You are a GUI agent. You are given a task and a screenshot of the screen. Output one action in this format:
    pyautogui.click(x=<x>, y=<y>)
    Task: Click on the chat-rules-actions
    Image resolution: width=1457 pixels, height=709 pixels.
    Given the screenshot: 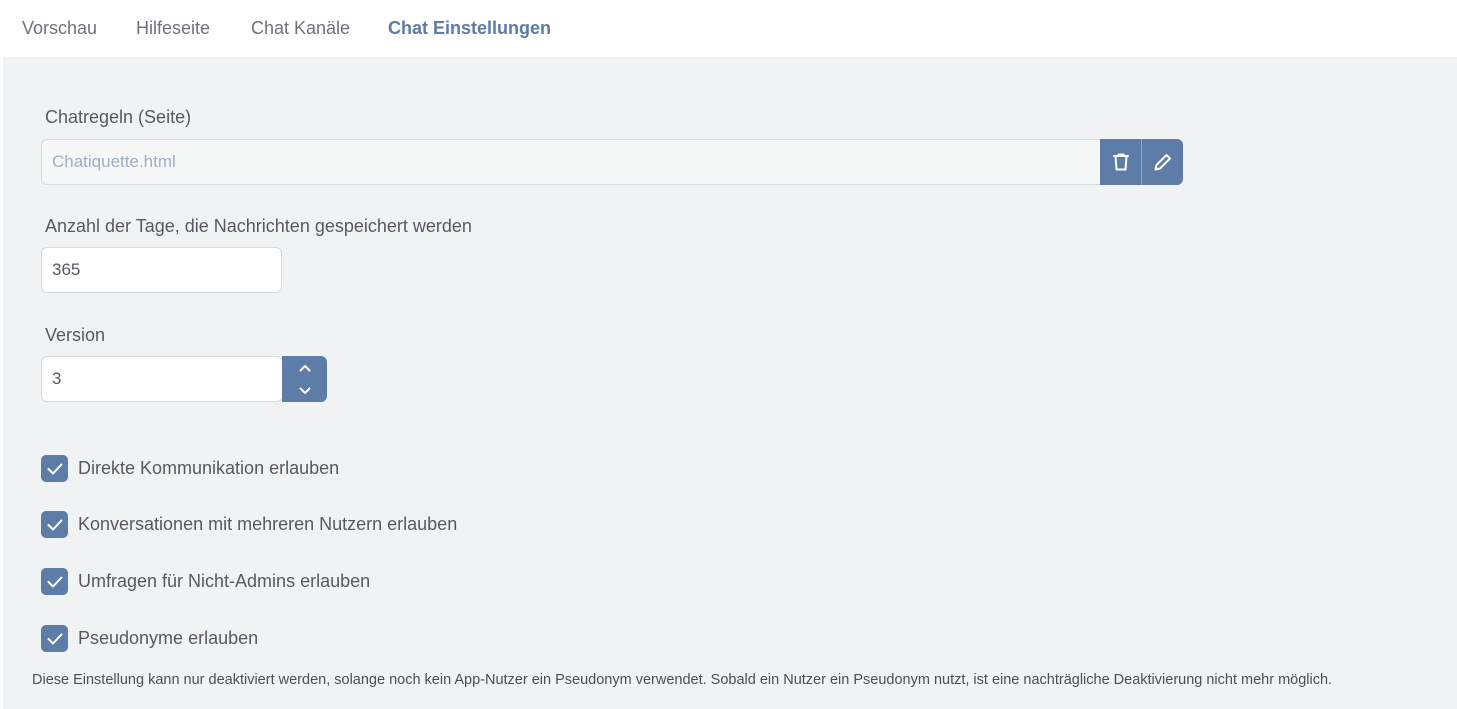 What is the action you would take?
    pyautogui.click(x=1141, y=162)
    